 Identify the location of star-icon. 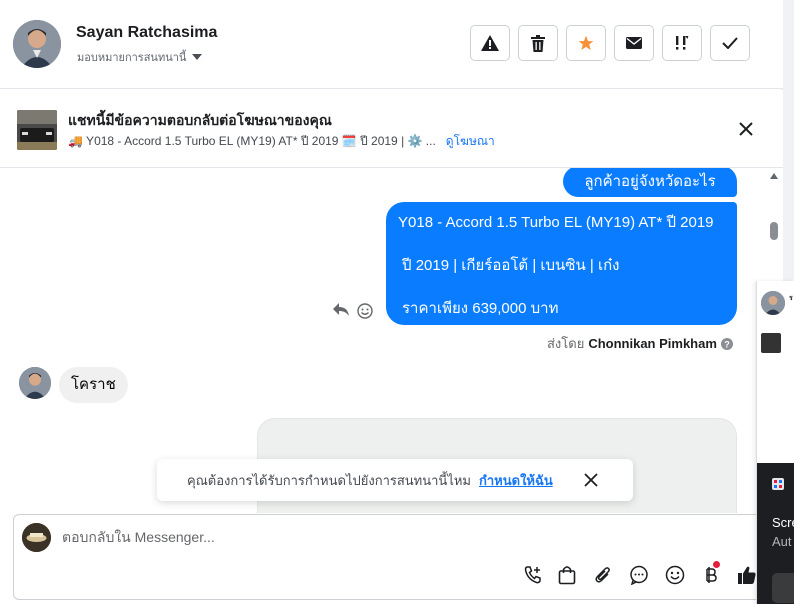
(586, 42).